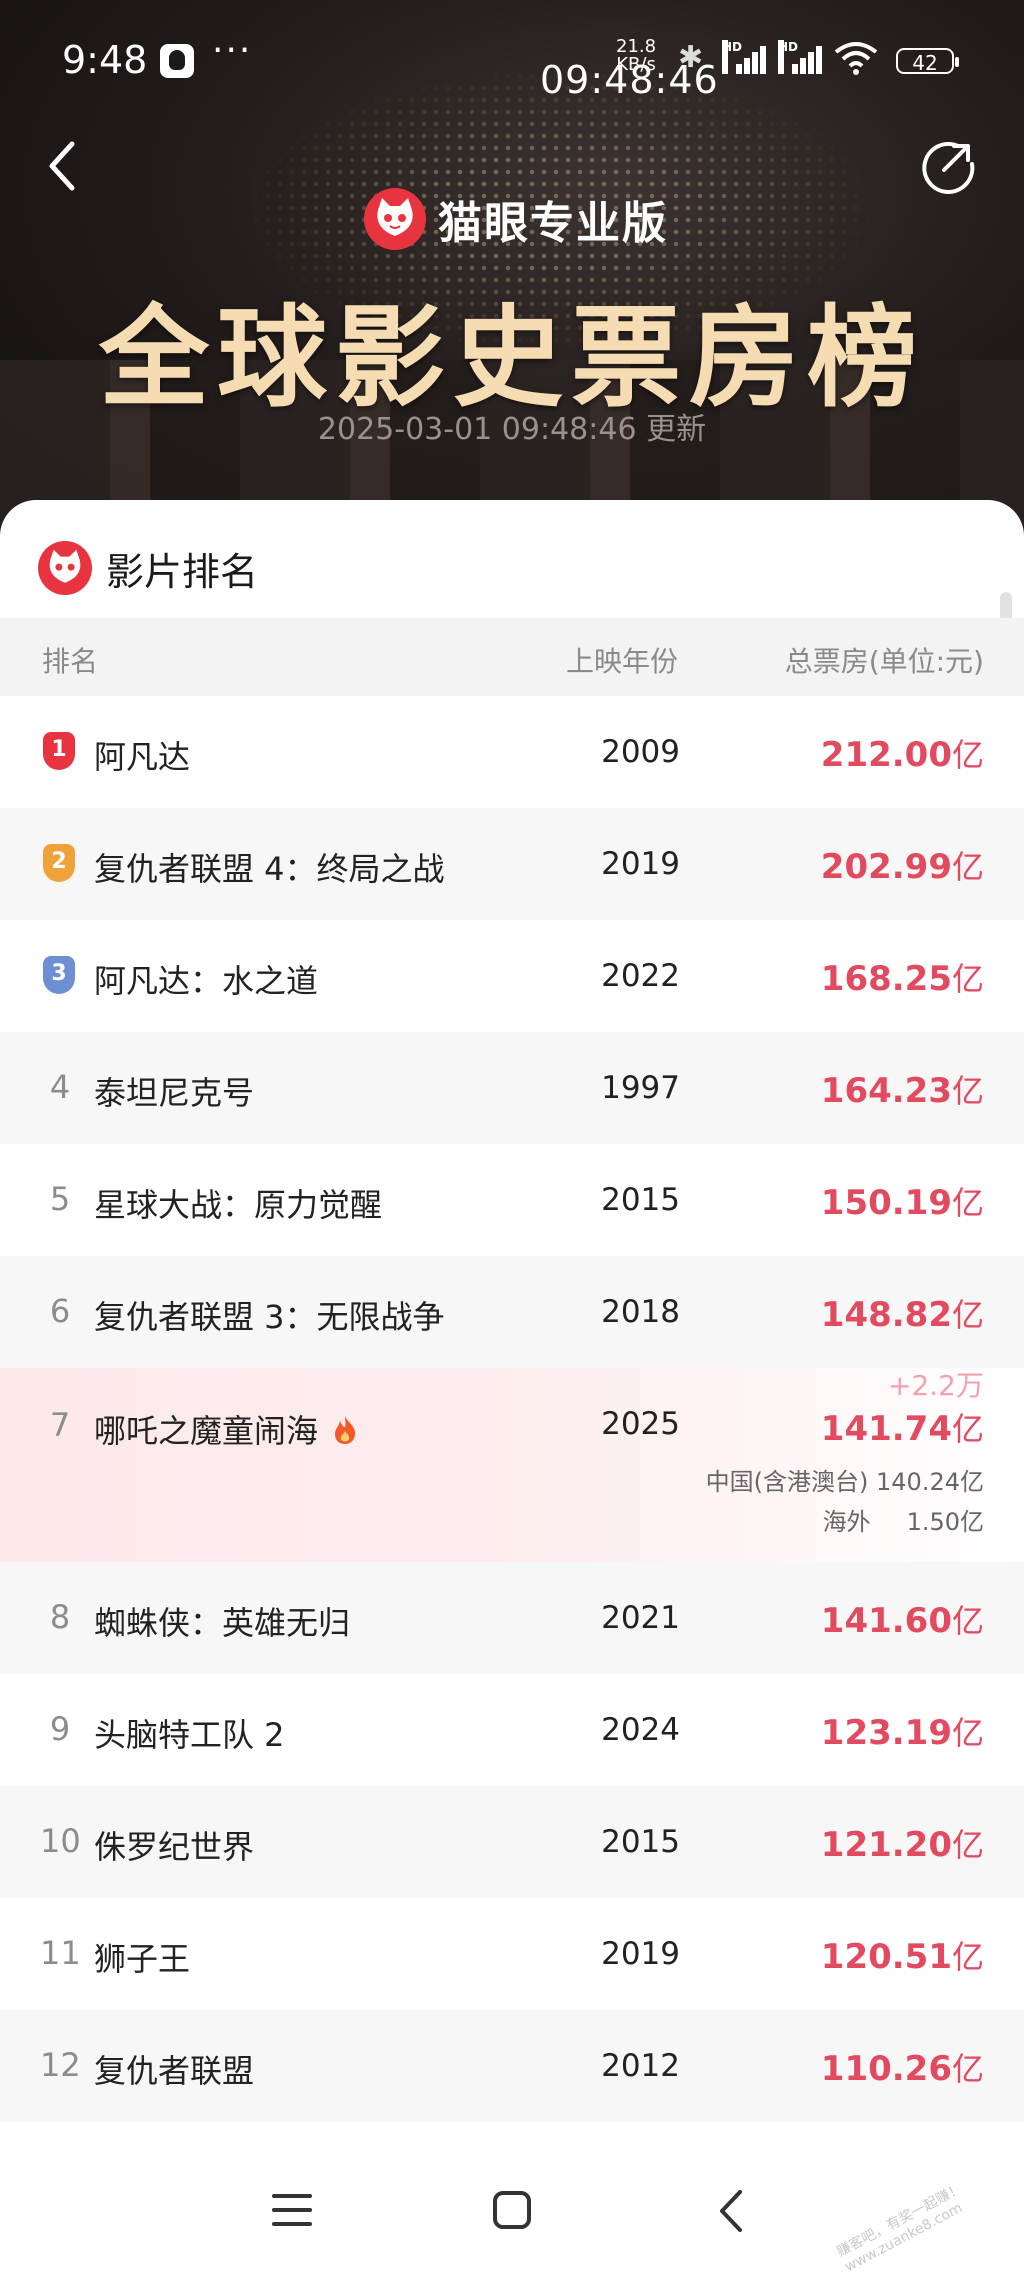  I want to click on share-icon, so click(948, 166).